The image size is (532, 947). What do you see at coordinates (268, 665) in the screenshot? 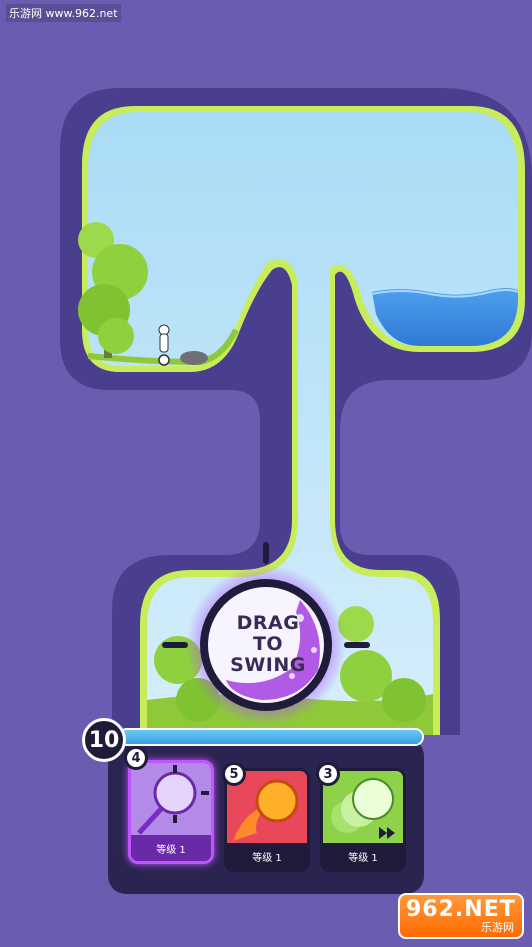
I see `prompt-line: SWING` at bounding box center [268, 665].